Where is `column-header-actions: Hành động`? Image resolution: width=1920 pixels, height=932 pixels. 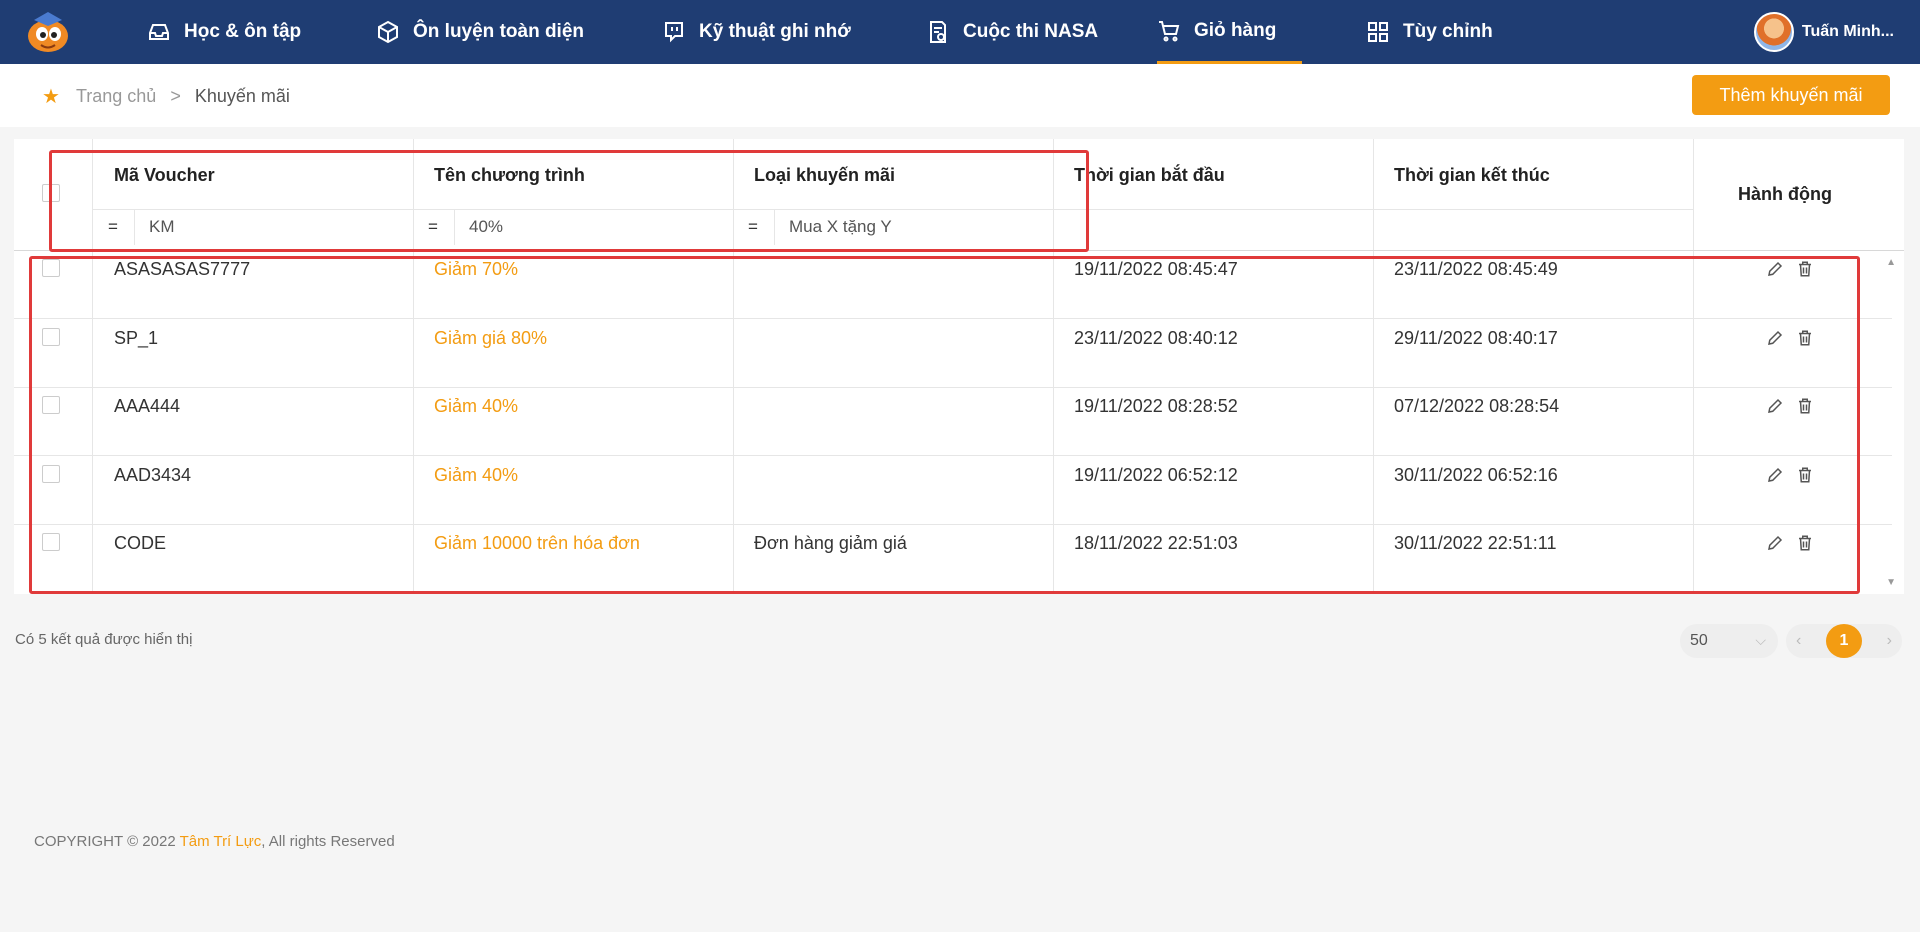 column-header-actions: Hành động is located at coordinates (1785, 194).